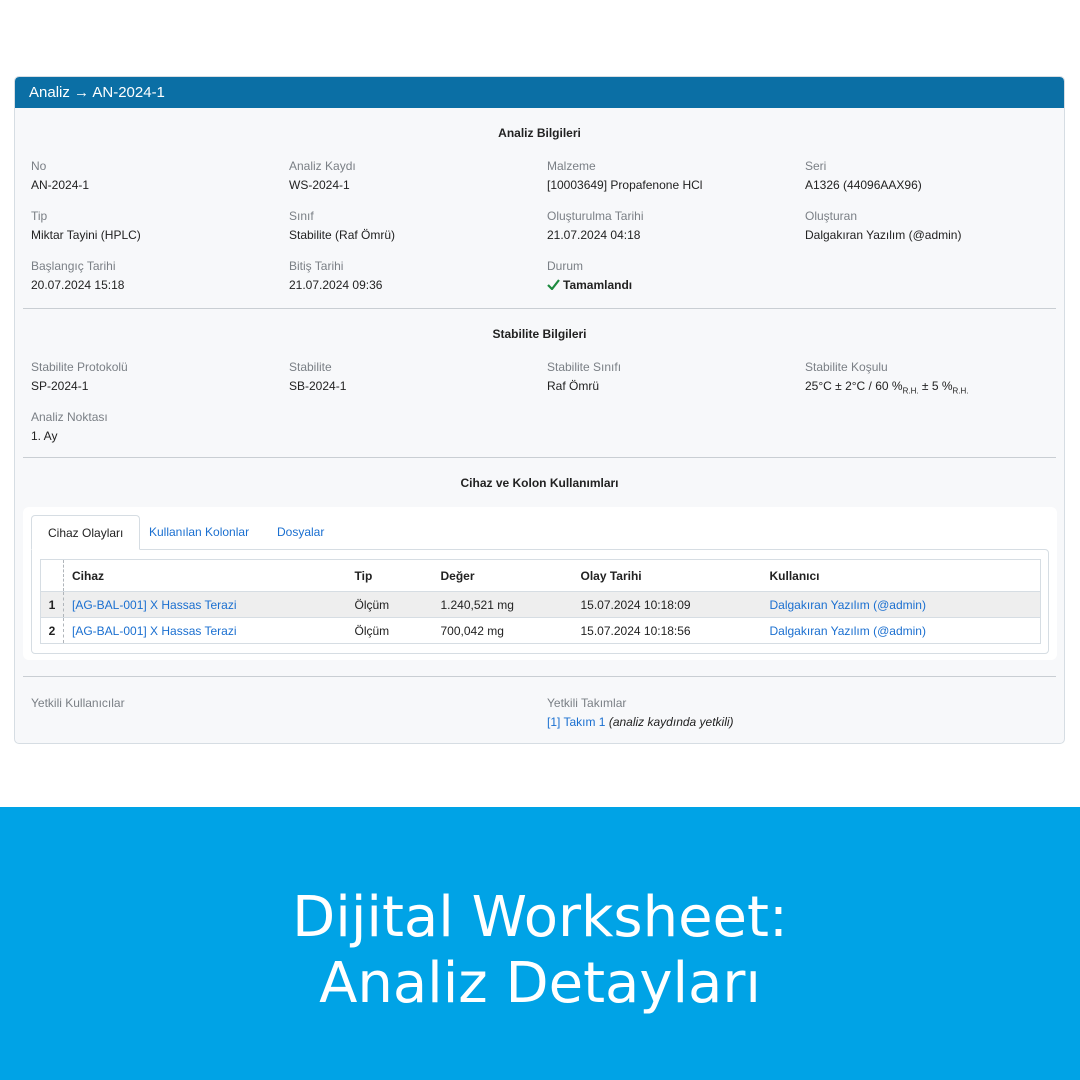 Image resolution: width=1080 pixels, height=1080 pixels. Describe the element at coordinates (322, 185) in the screenshot. I see `analysis-record-link: WS-2024-1` at that location.